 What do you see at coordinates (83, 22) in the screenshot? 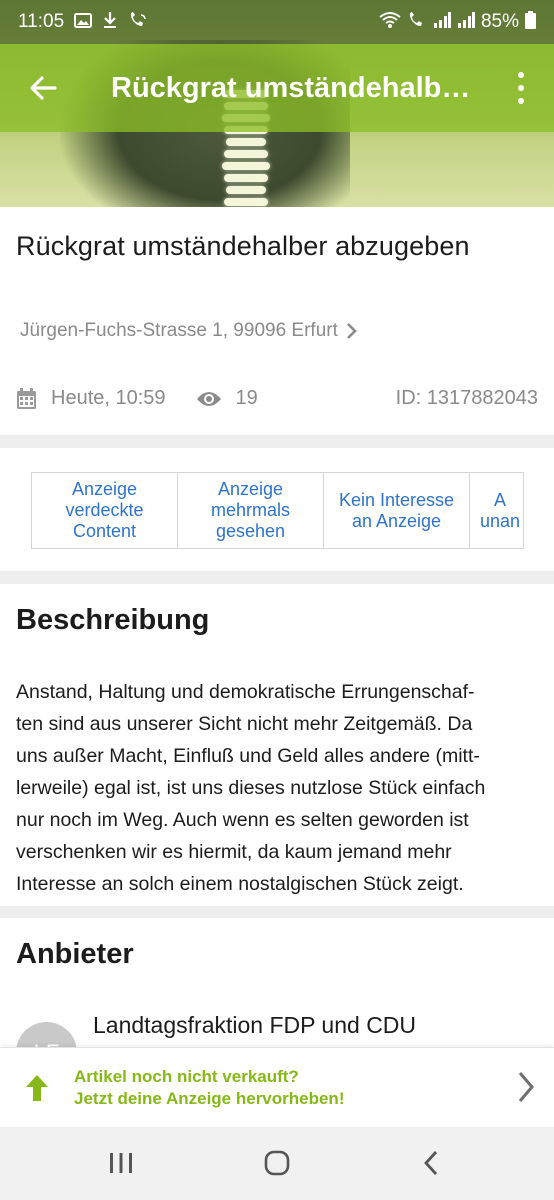
I see `image-icon` at bounding box center [83, 22].